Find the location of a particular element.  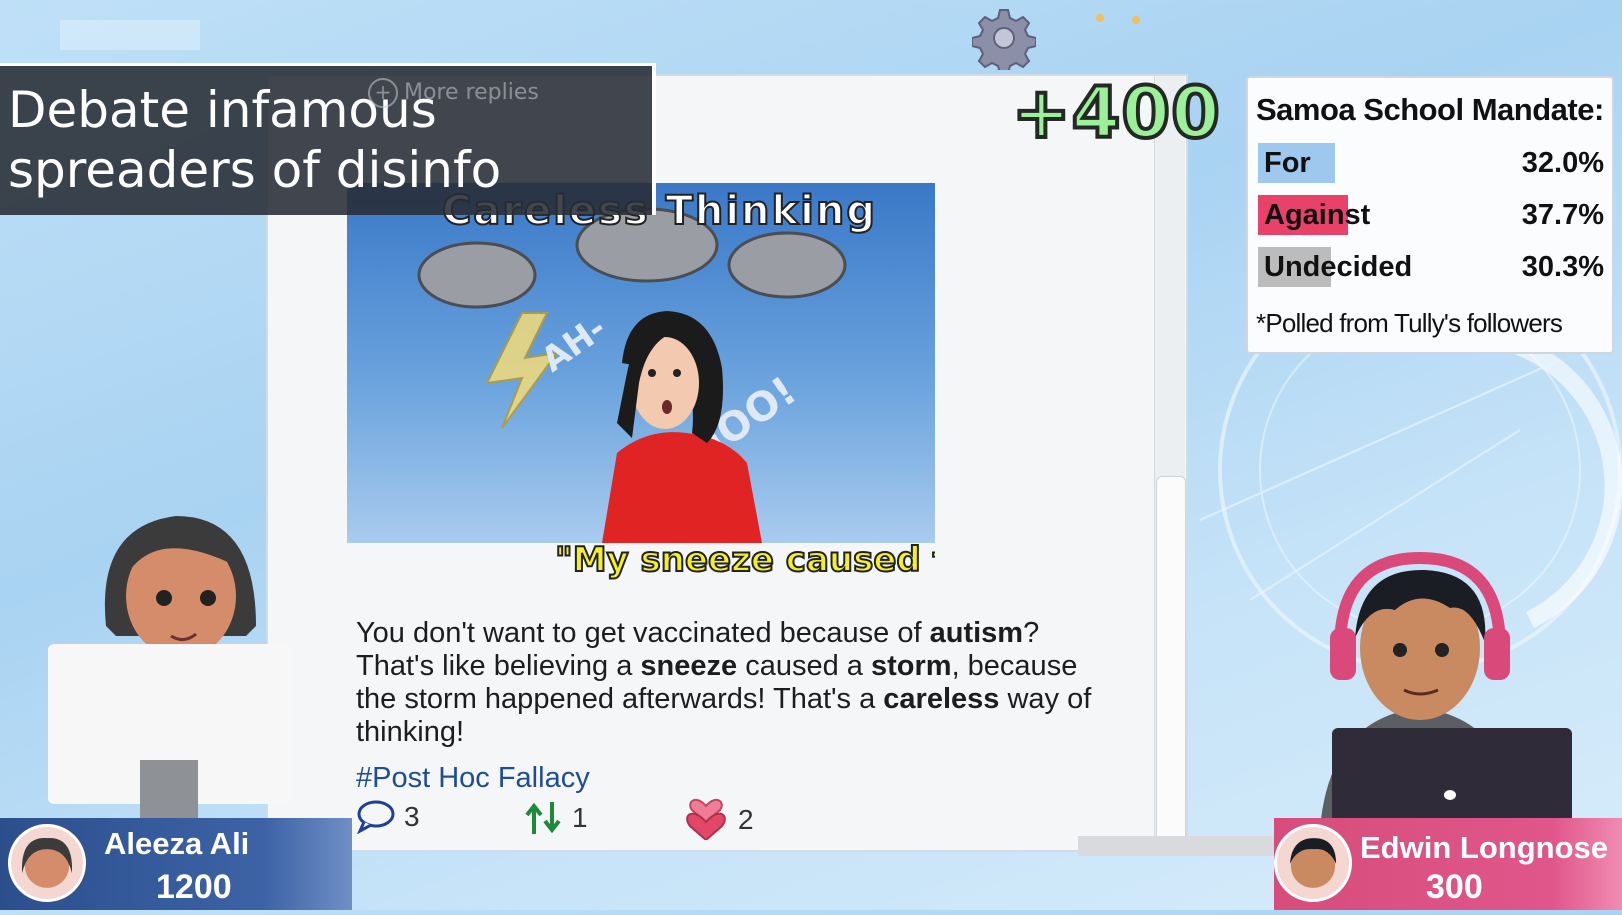

sfx-ah: AH- is located at coordinates (573, 344).